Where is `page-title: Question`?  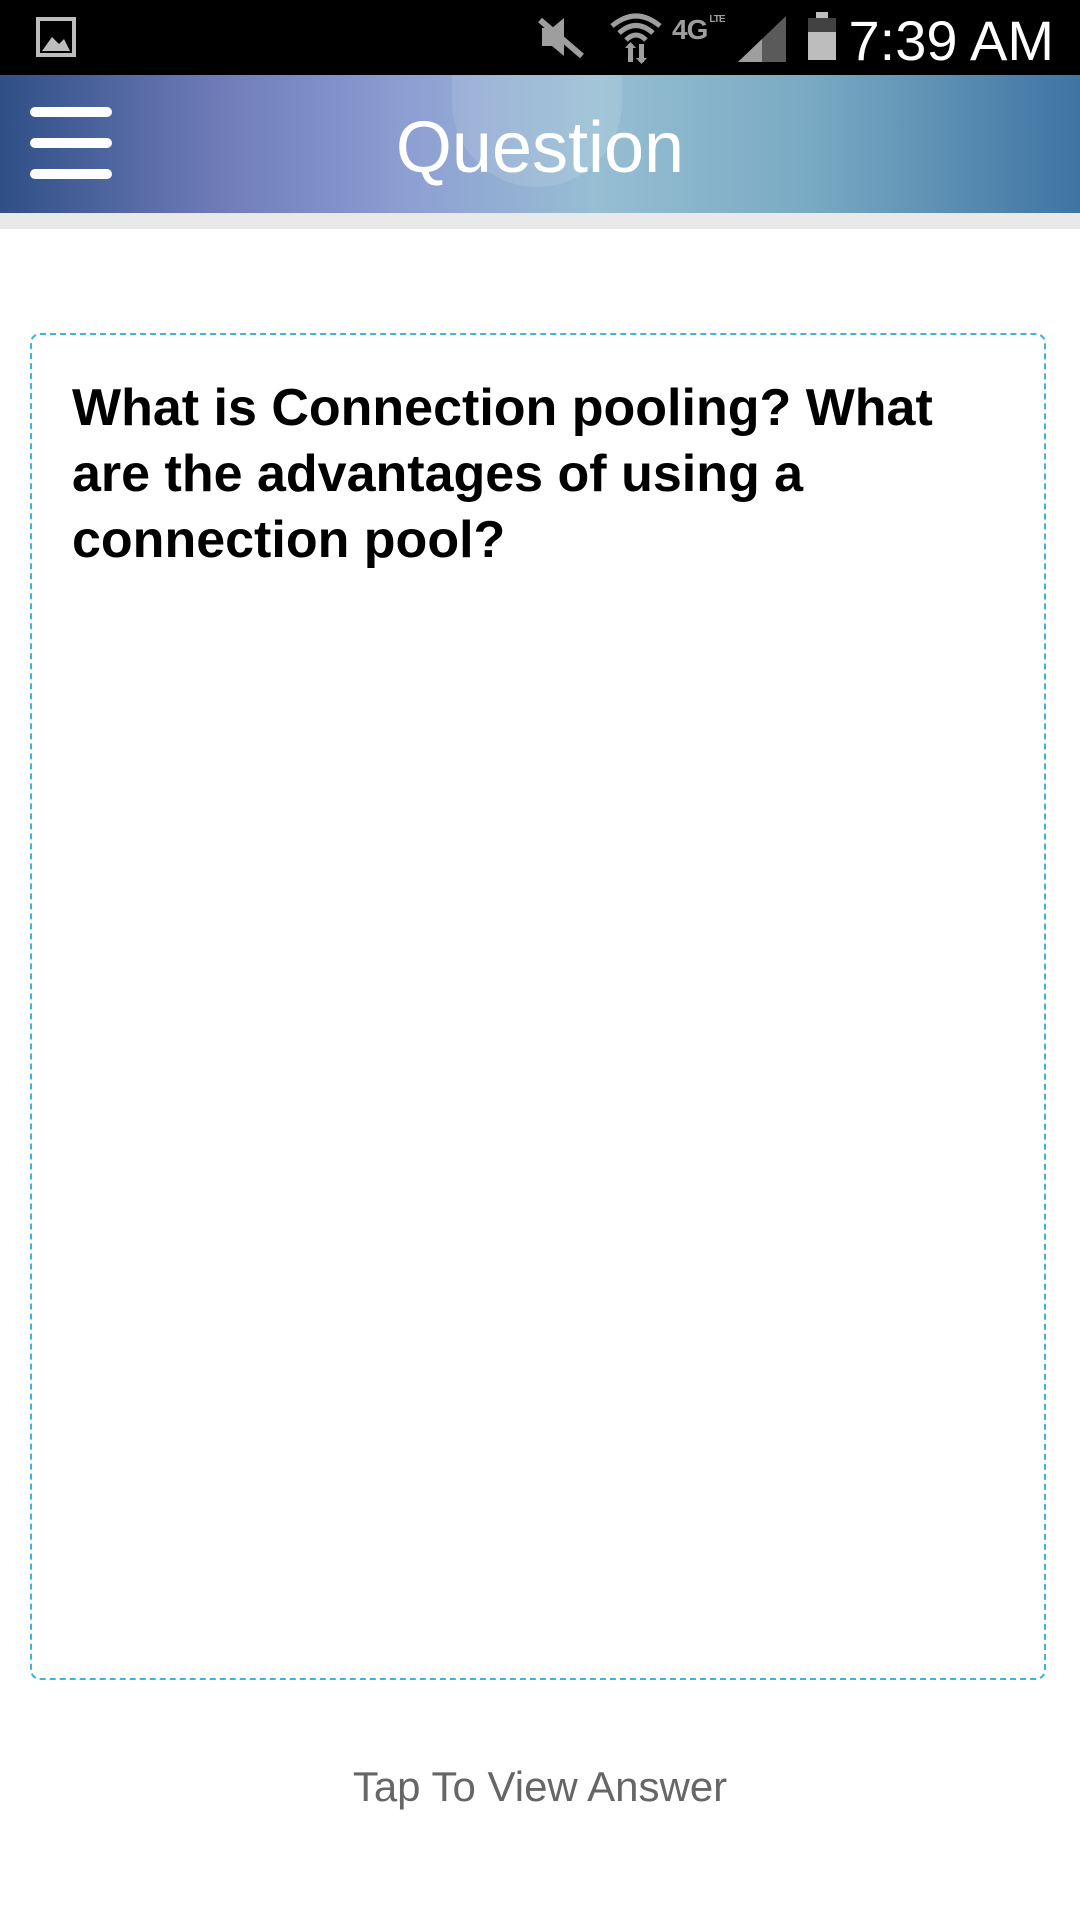
page-title: Question is located at coordinates (540, 148).